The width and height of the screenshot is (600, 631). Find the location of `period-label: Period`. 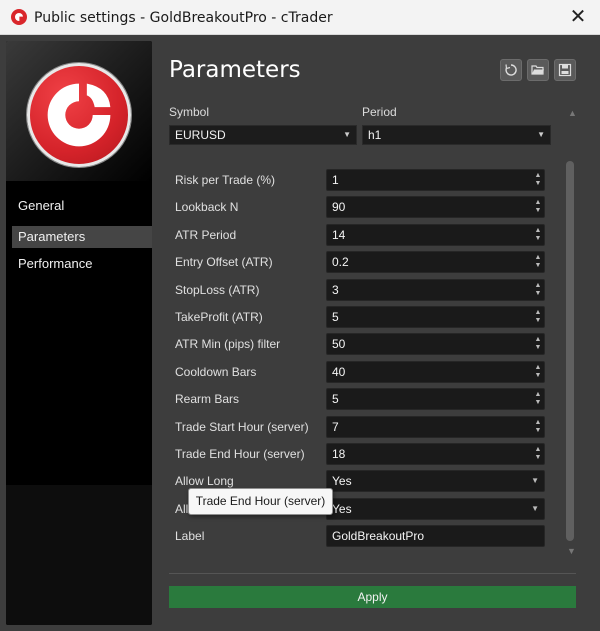

period-label: Period is located at coordinates (379, 112).